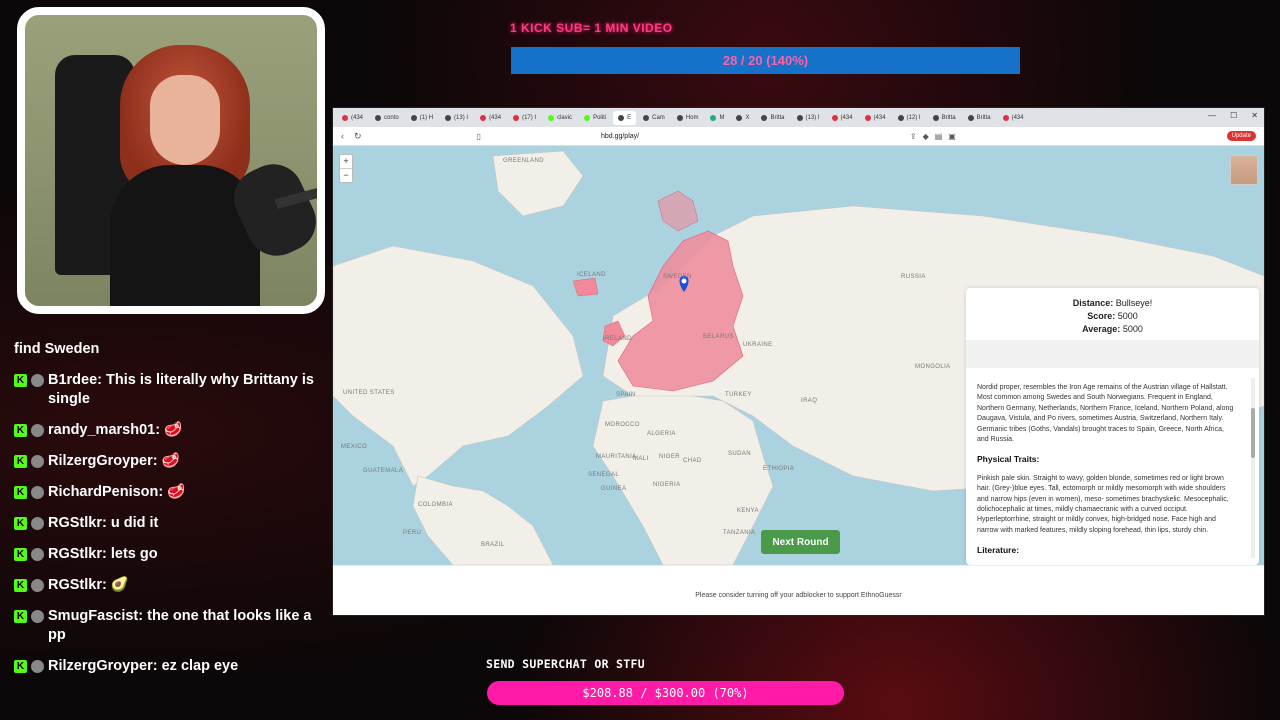  Describe the element at coordinates (342, 136) in the screenshot. I see `back-icon: ‹` at that location.